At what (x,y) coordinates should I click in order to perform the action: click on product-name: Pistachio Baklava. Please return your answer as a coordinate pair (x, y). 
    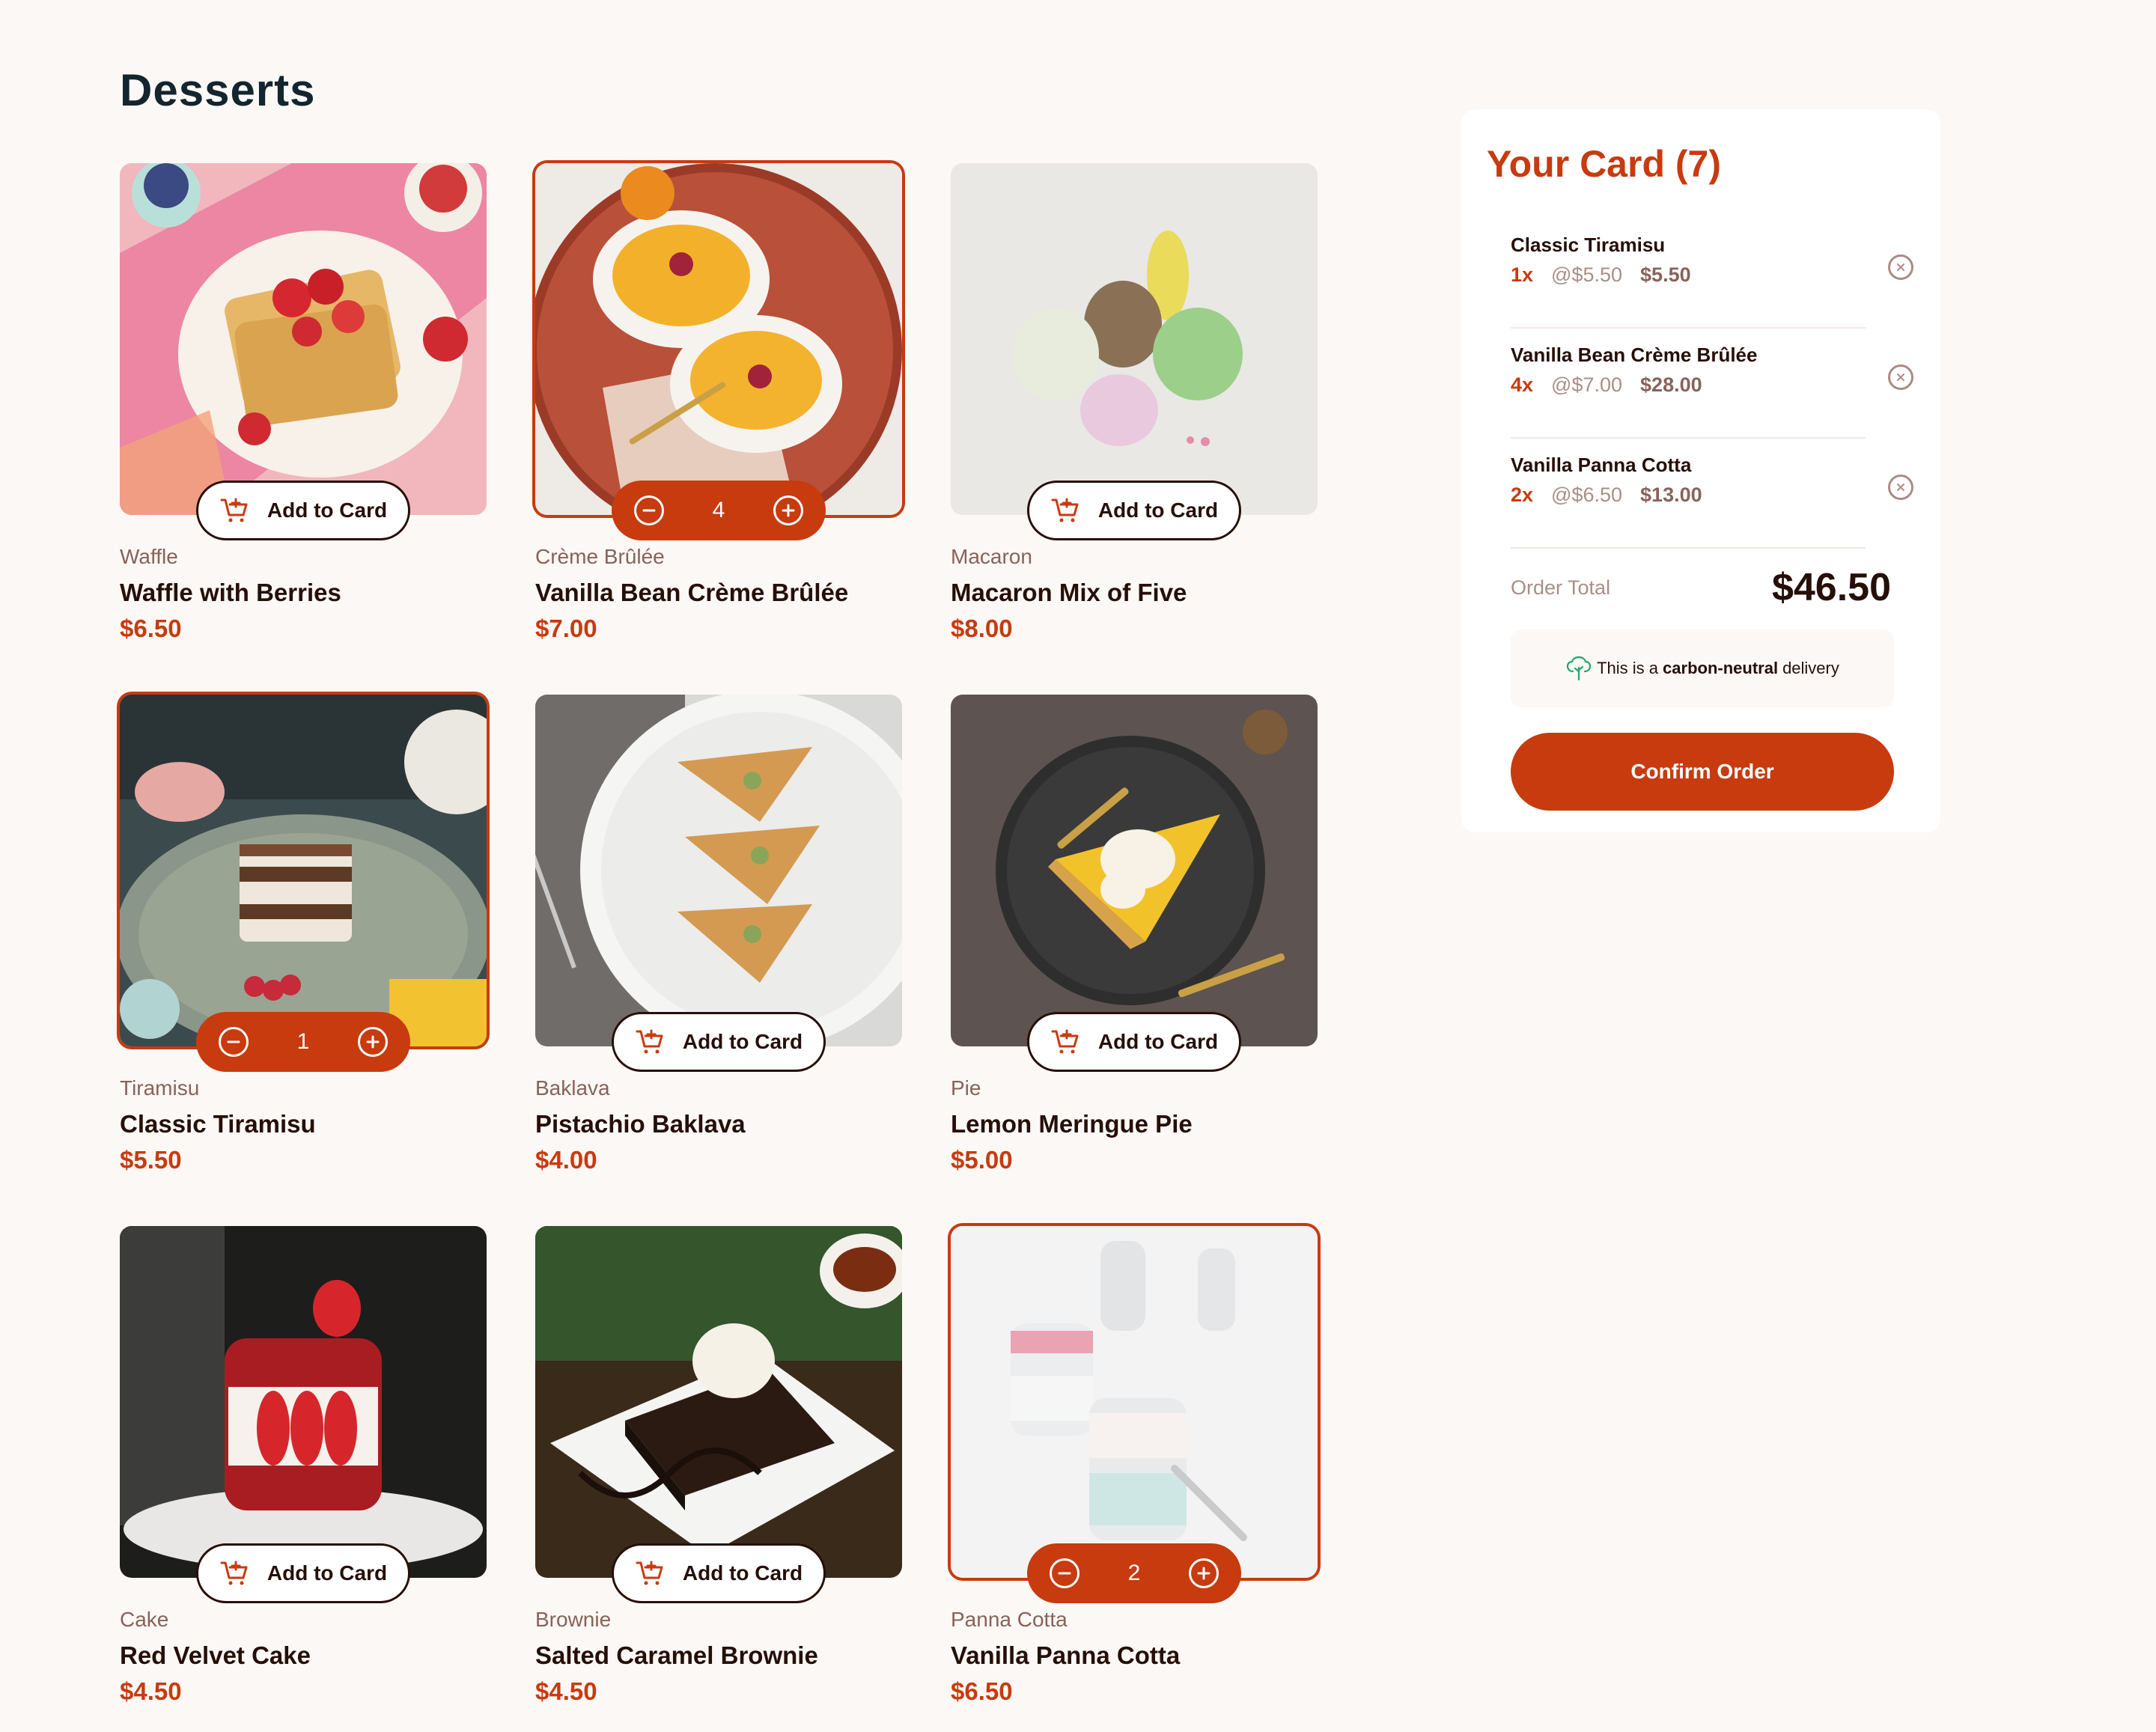
    Looking at the image, I should click on (640, 1124).